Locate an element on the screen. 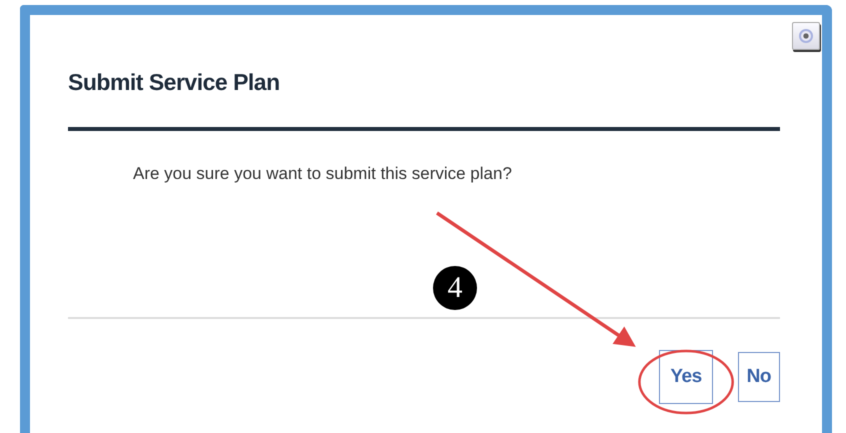  dialog-title: Submit Service Plan is located at coordinates (174, 82).